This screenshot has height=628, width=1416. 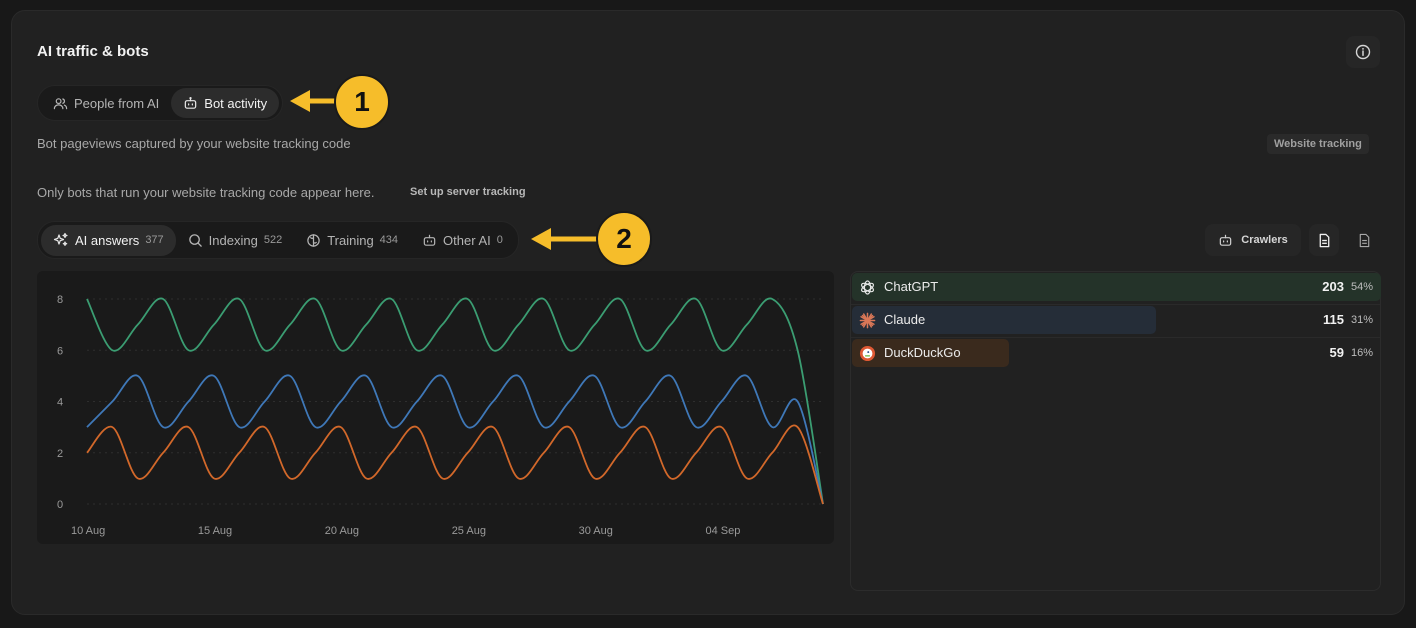 I want to click on x-tick-label: 25 Aug, so click(x=469, y=531).